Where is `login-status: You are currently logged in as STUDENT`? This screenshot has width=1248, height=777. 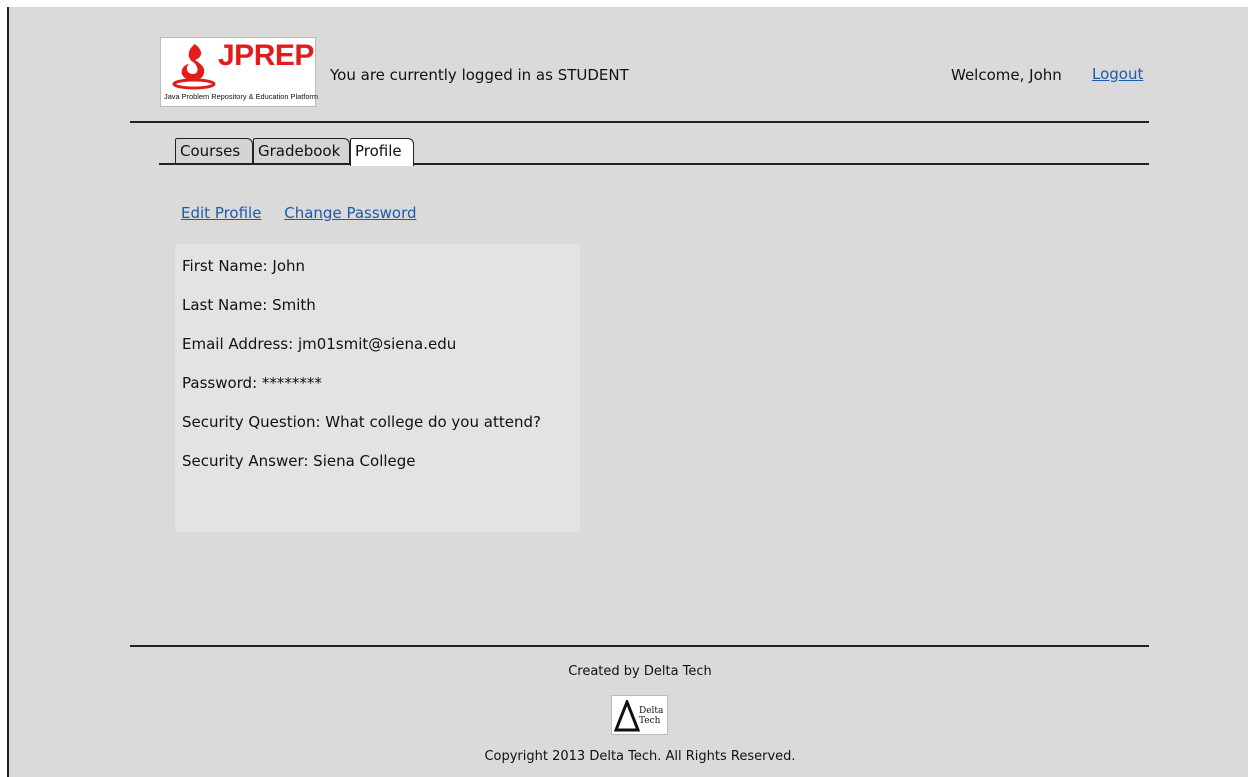 login-status: You are currently logged in as STUDENT is located at coordinates (479, 75).